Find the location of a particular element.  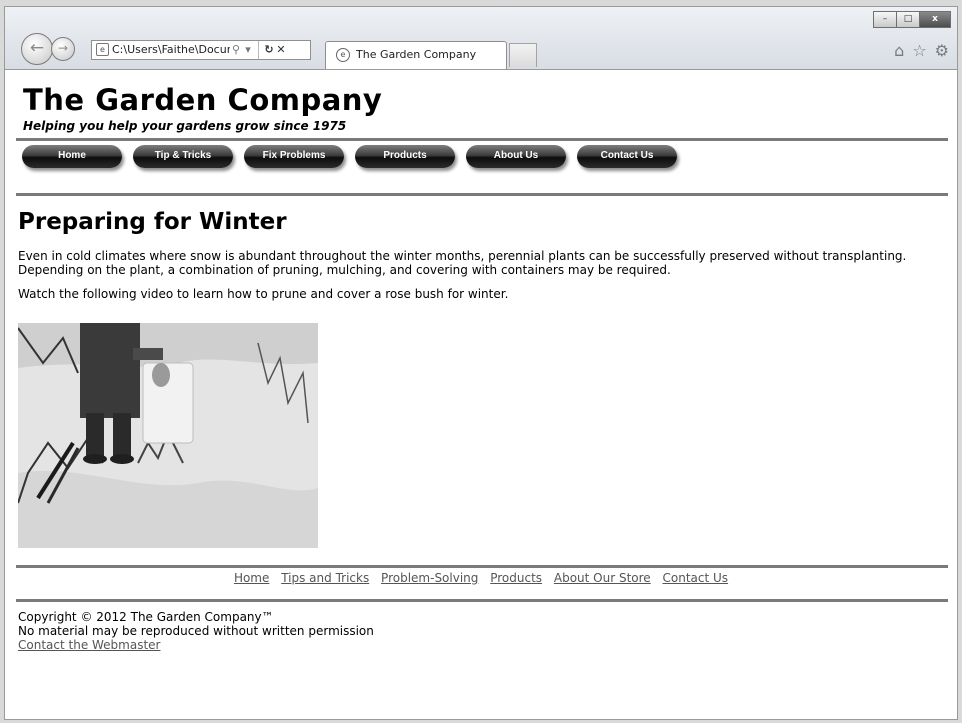

video-frame is located at coordinates (168, 435).